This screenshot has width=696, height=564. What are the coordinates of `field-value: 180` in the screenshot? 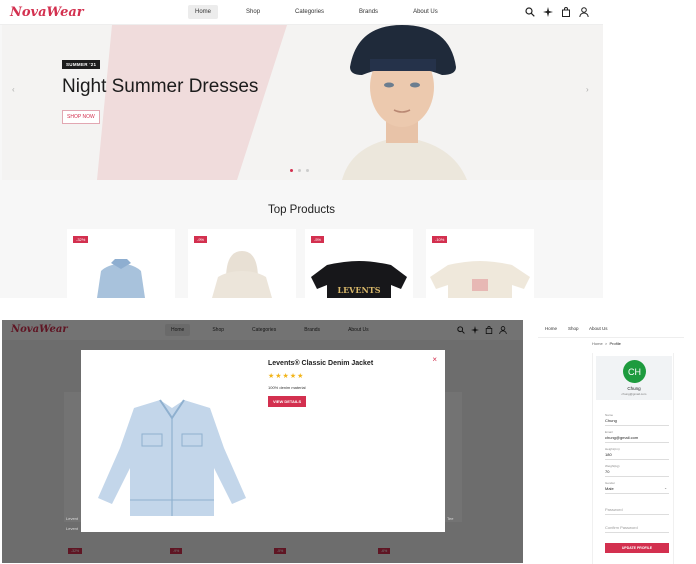 It's located at (608, 454).